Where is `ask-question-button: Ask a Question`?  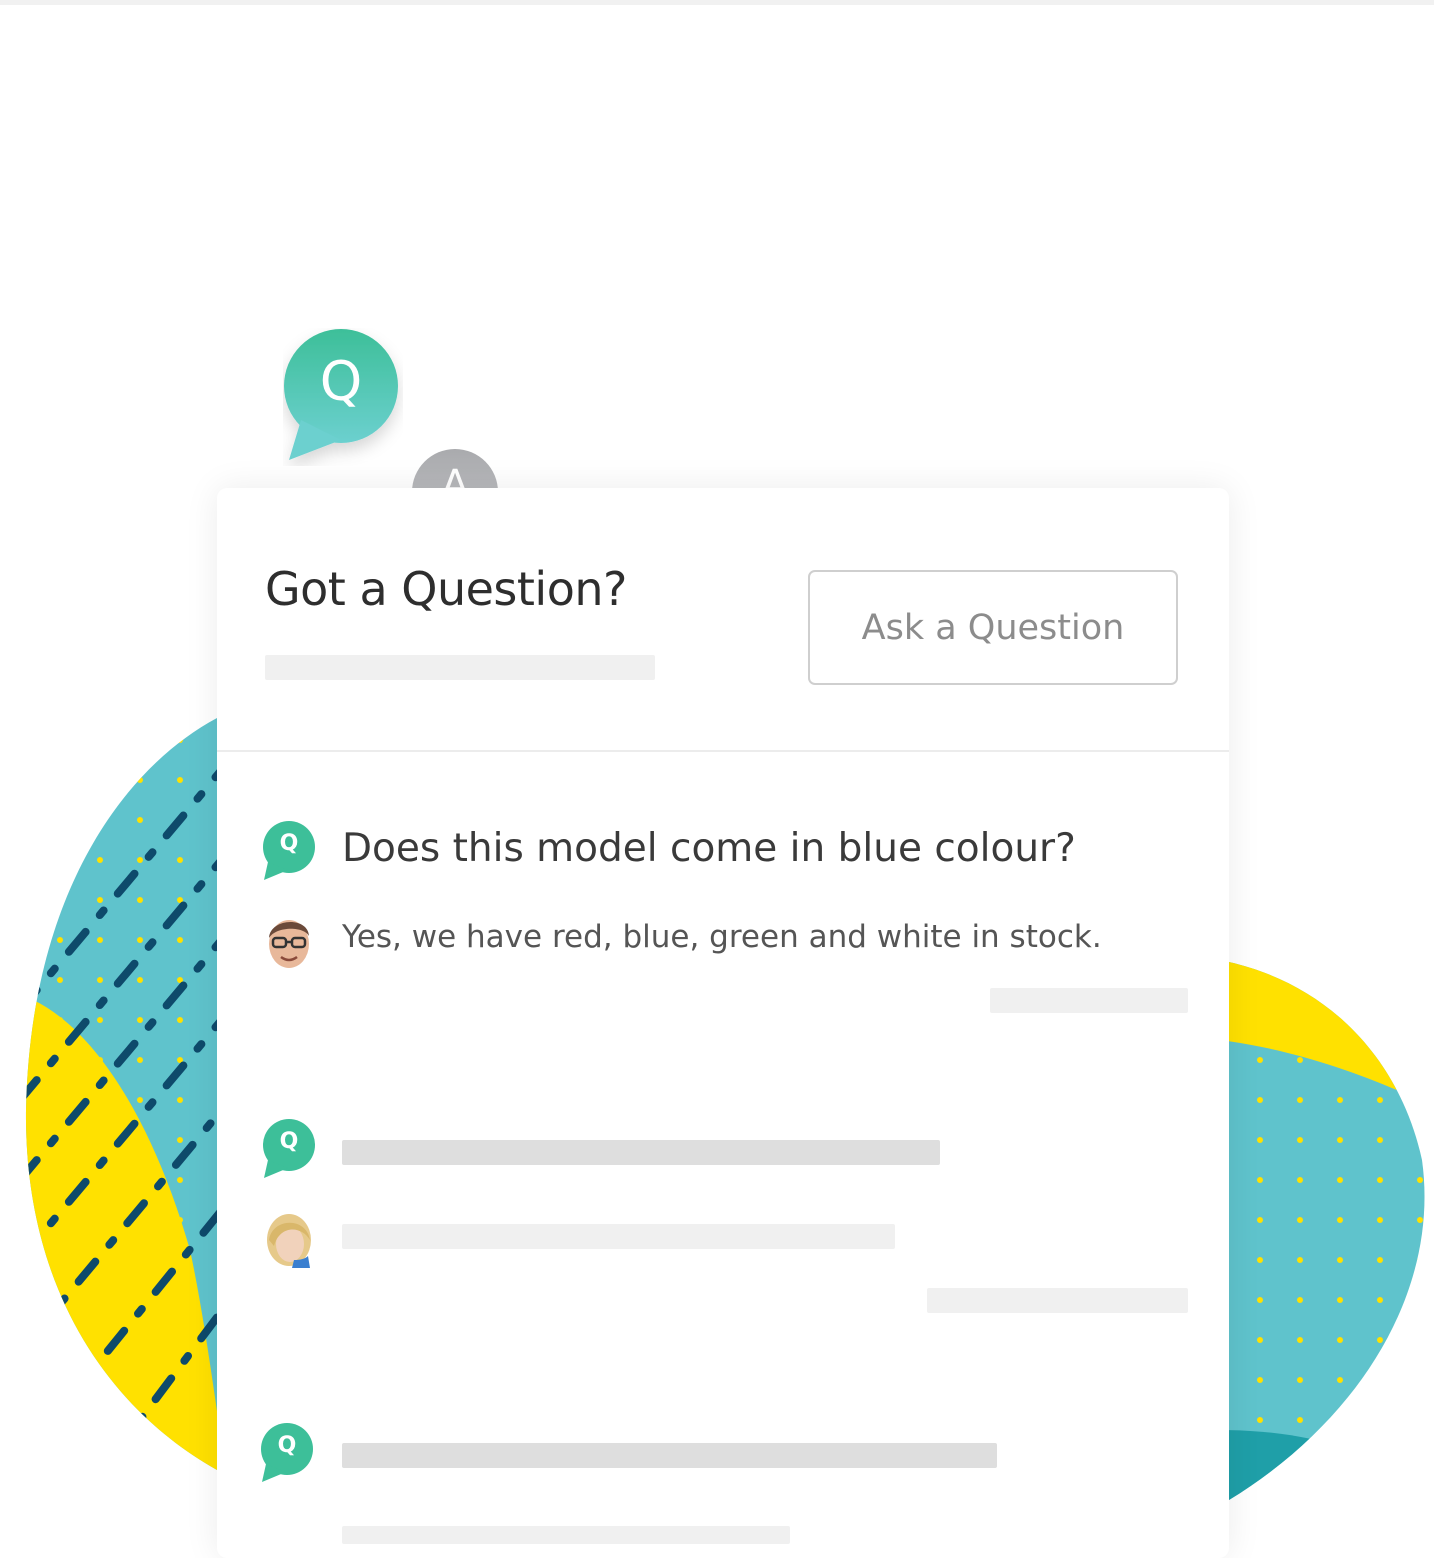
ask-question-button: Ask a Question is located at coordinates (993, 627).